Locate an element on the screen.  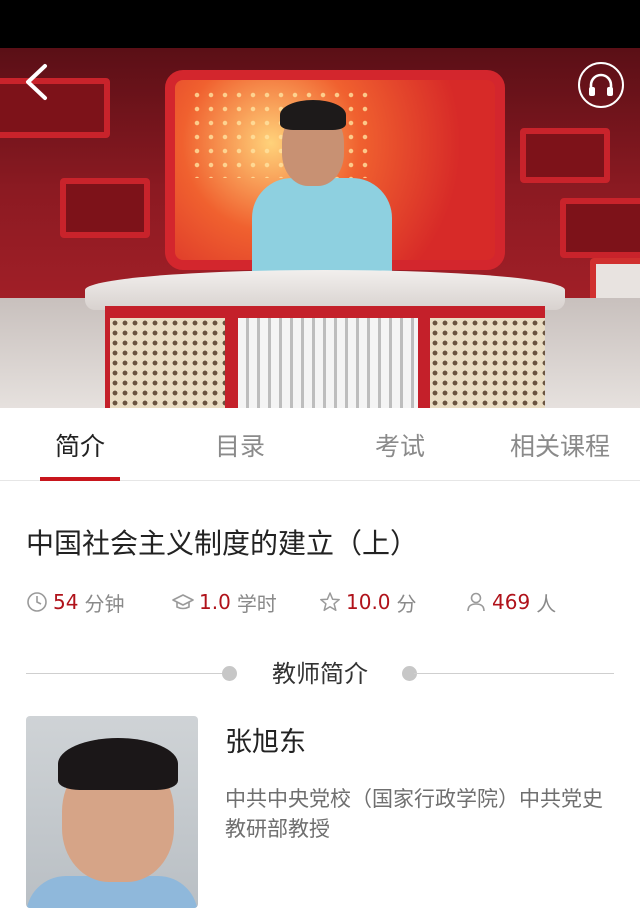
course-stats: 54 分钟 1.0 学时 10.0 分 469 人 is located at coordinates (320, 602).